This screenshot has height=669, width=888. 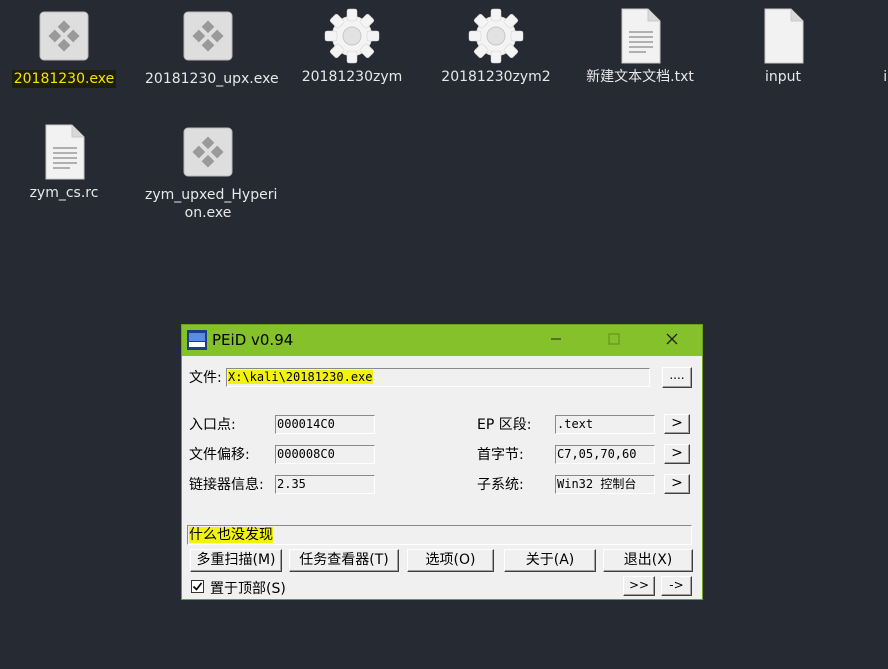 I want to click on about-button: 关于(A), so click(x=550, y=560).